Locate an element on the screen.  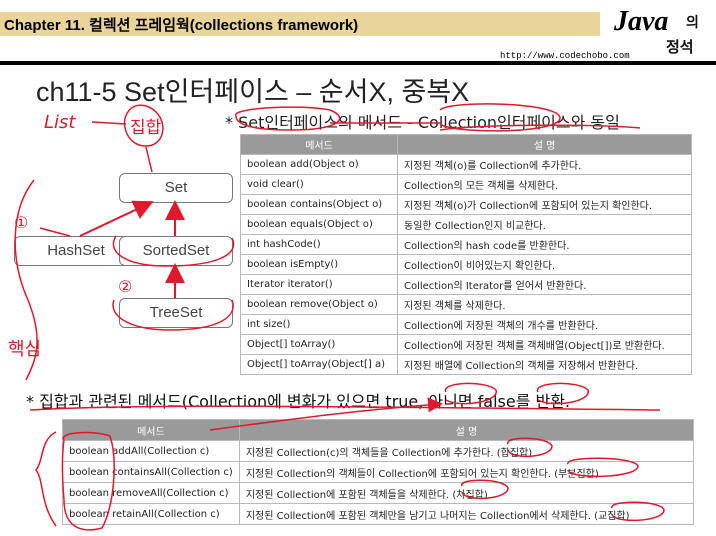
description-cell: 지정된 객체(o)가 Collection에 포함되어 있는지 확인한다. is located at coordinates (544, 204).